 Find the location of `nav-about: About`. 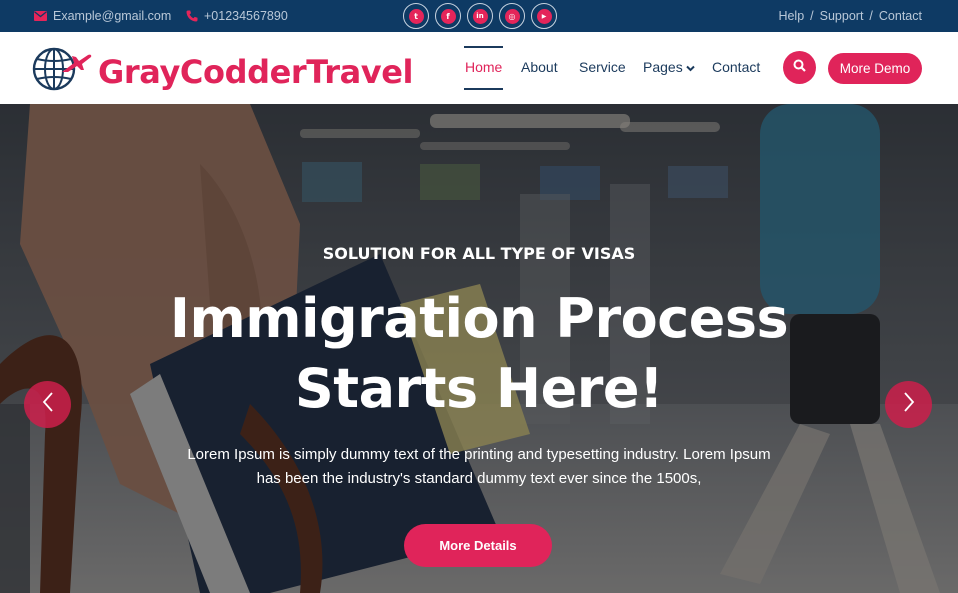

nav-about: About is located at coordinates (539, 67).